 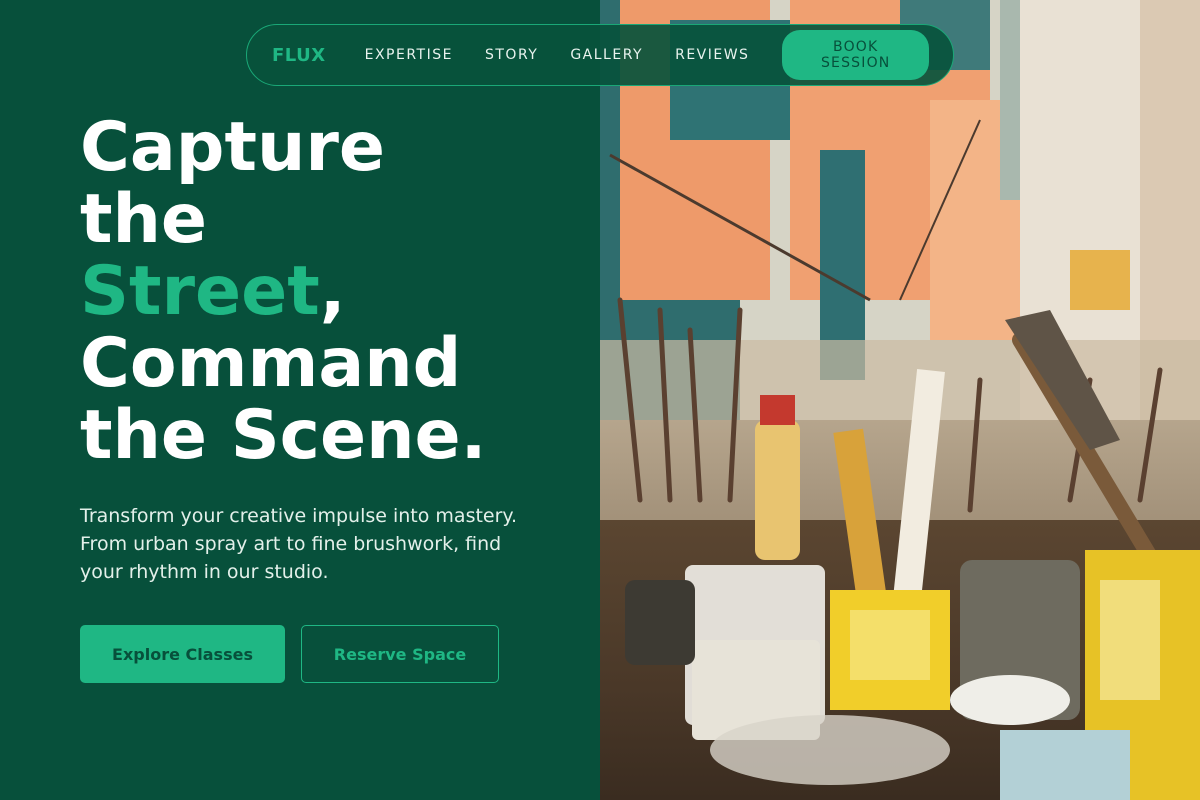 I want to click on nav-link-story: STORY, so click(x=511, y=55).